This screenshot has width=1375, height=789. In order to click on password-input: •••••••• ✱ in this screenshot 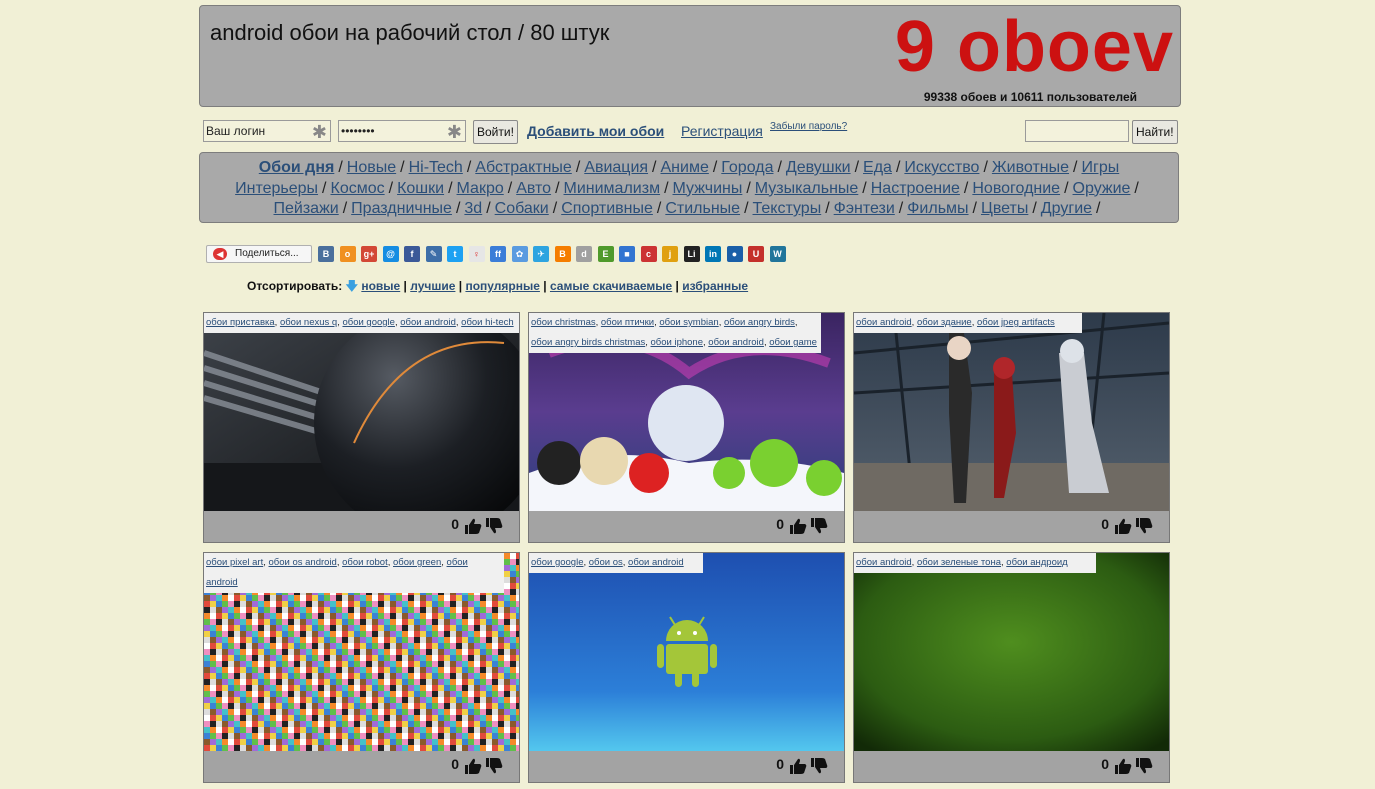, I will do `click(402, 131)`.